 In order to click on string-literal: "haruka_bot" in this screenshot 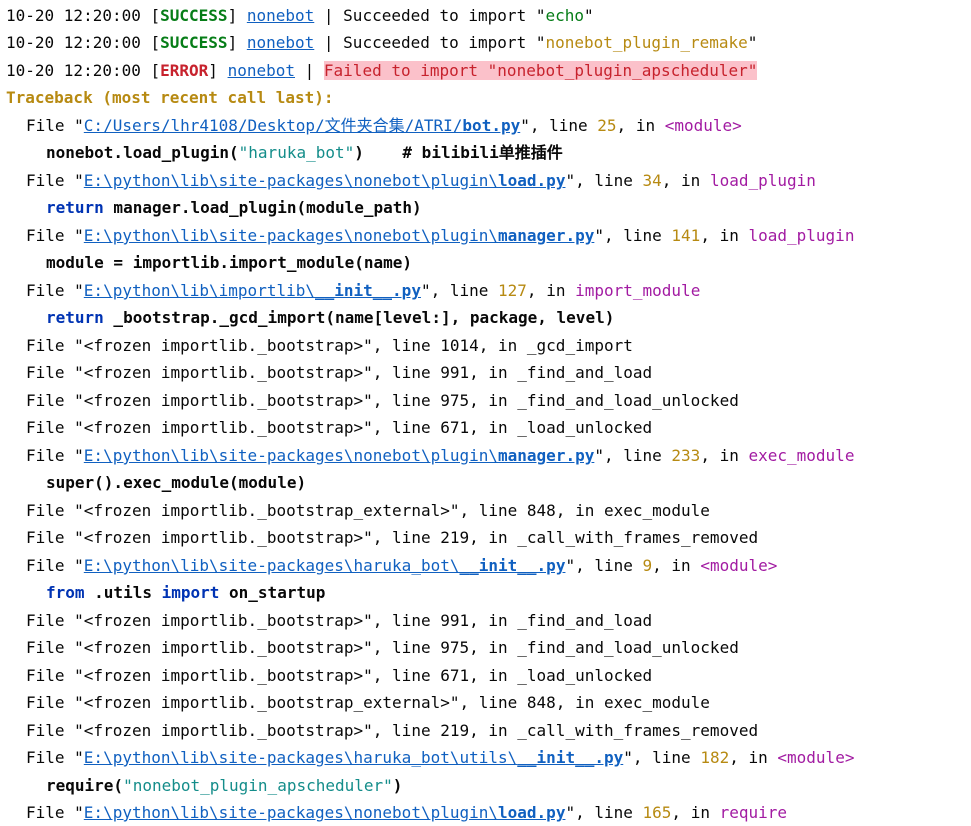, I will do `click(296, 152)`.